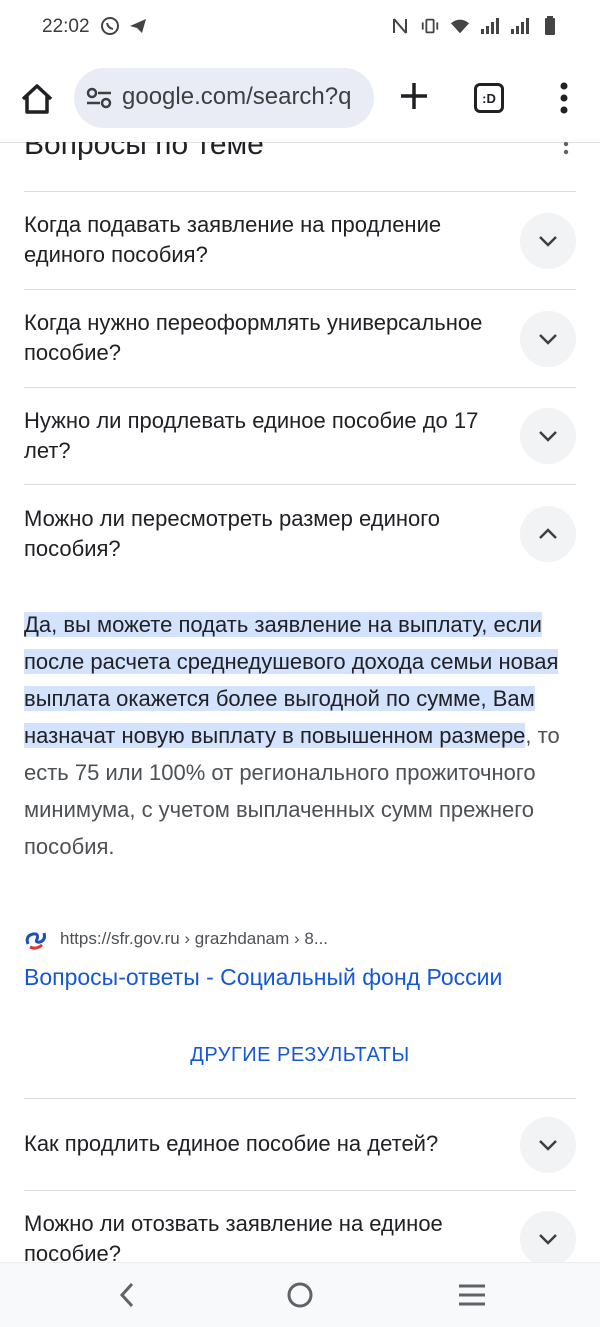 The width and height of the screenshot is (600, 1327). Describe the element at coordinates (460, 26) in the screenshot. I see `wifi-icon` at that location.